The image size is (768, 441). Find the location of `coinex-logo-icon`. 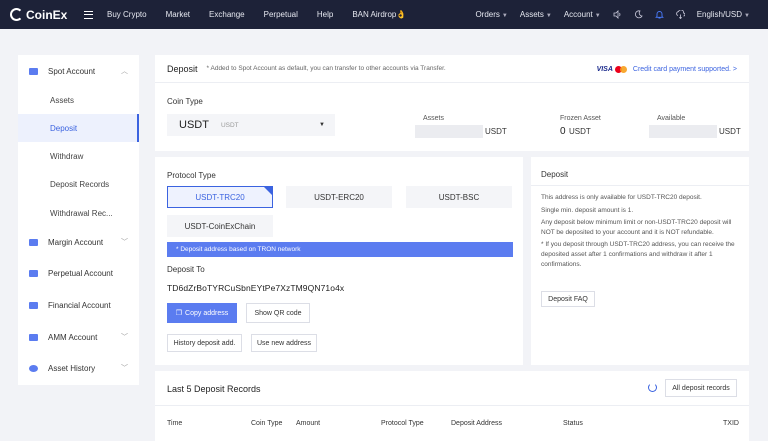

coinex-logo-icon is located at coordinates (16, 14).